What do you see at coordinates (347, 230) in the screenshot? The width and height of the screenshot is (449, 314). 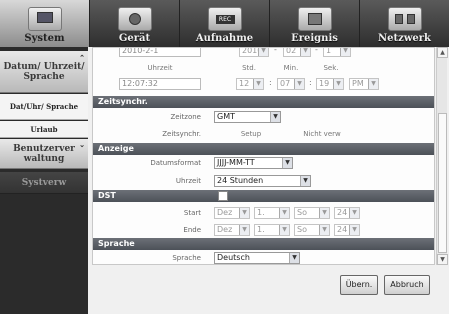 I see `dst-end-hour-select: 24 ▼` at bounding box center [347, 230].